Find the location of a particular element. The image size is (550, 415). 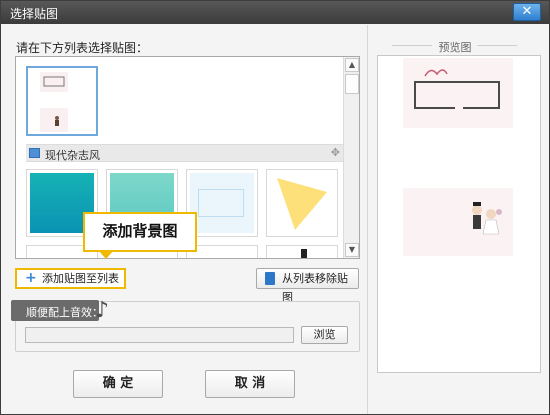

yellow-triangle-sticker is located at coordinates (302, 204).